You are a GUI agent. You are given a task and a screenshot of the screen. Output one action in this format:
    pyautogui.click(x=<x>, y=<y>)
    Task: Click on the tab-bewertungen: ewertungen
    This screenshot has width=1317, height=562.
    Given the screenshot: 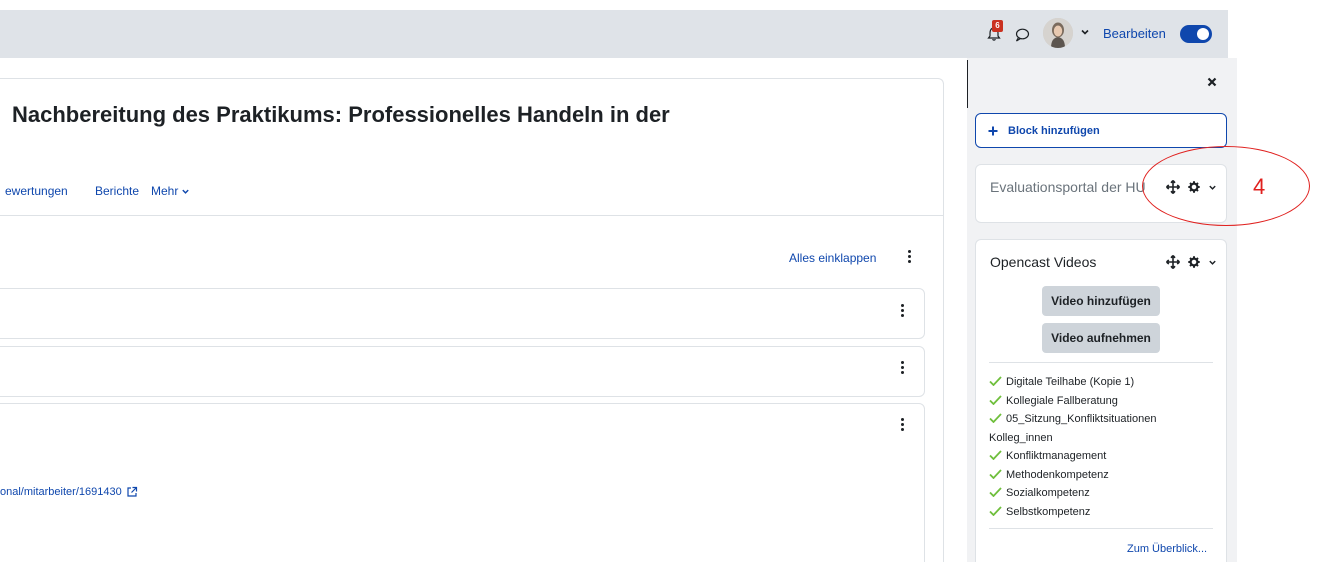 What is the action you would take?
    pyautogui.click(x=36, y=191)
    